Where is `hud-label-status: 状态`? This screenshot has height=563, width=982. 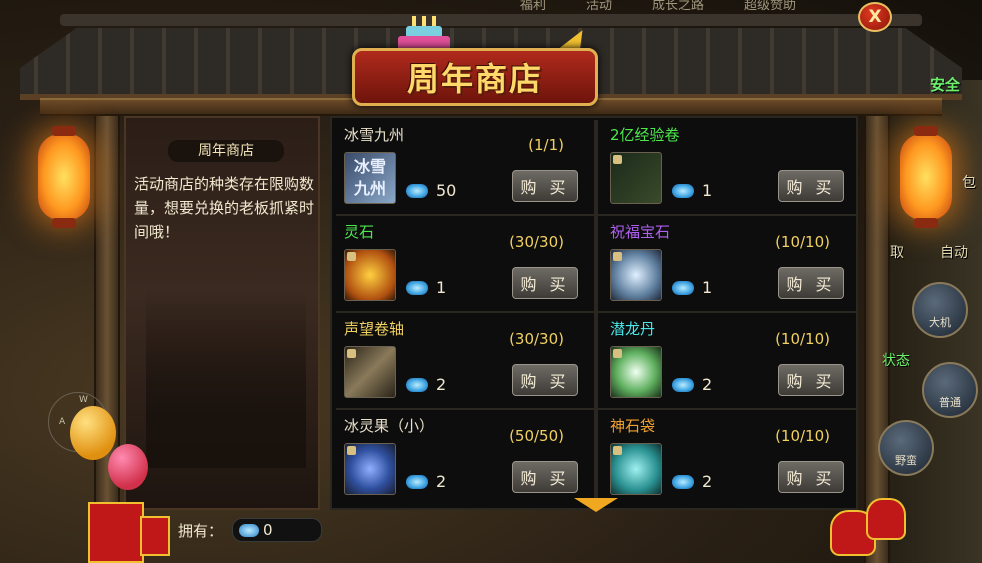 hud-label-status: 状态 is located at coordinates (896, 361).